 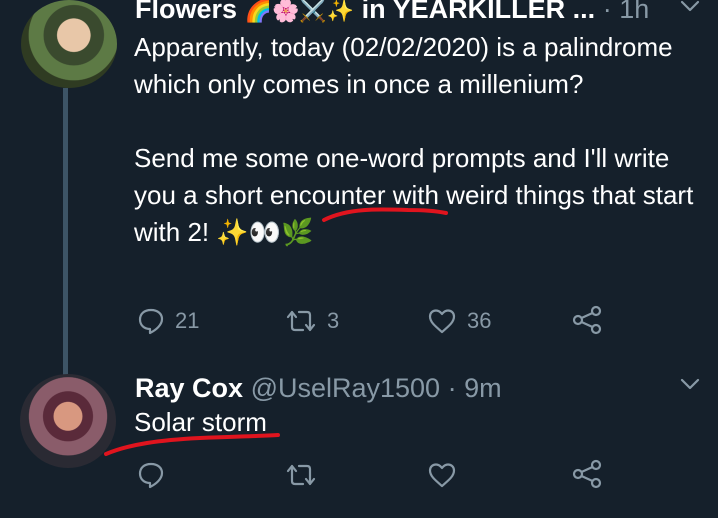 I want to click on tweet-header: Ray Cox @UselRay1500 · 9m, so click(x=318, y=388).